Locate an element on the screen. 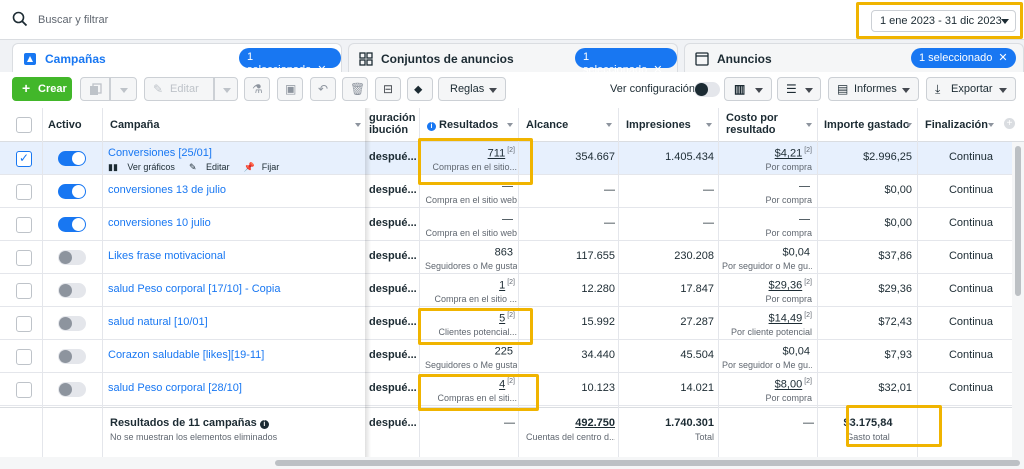 This screenshot has height=469, width=1024. cost-footnote: [2] is located at coordinates (808, 282).